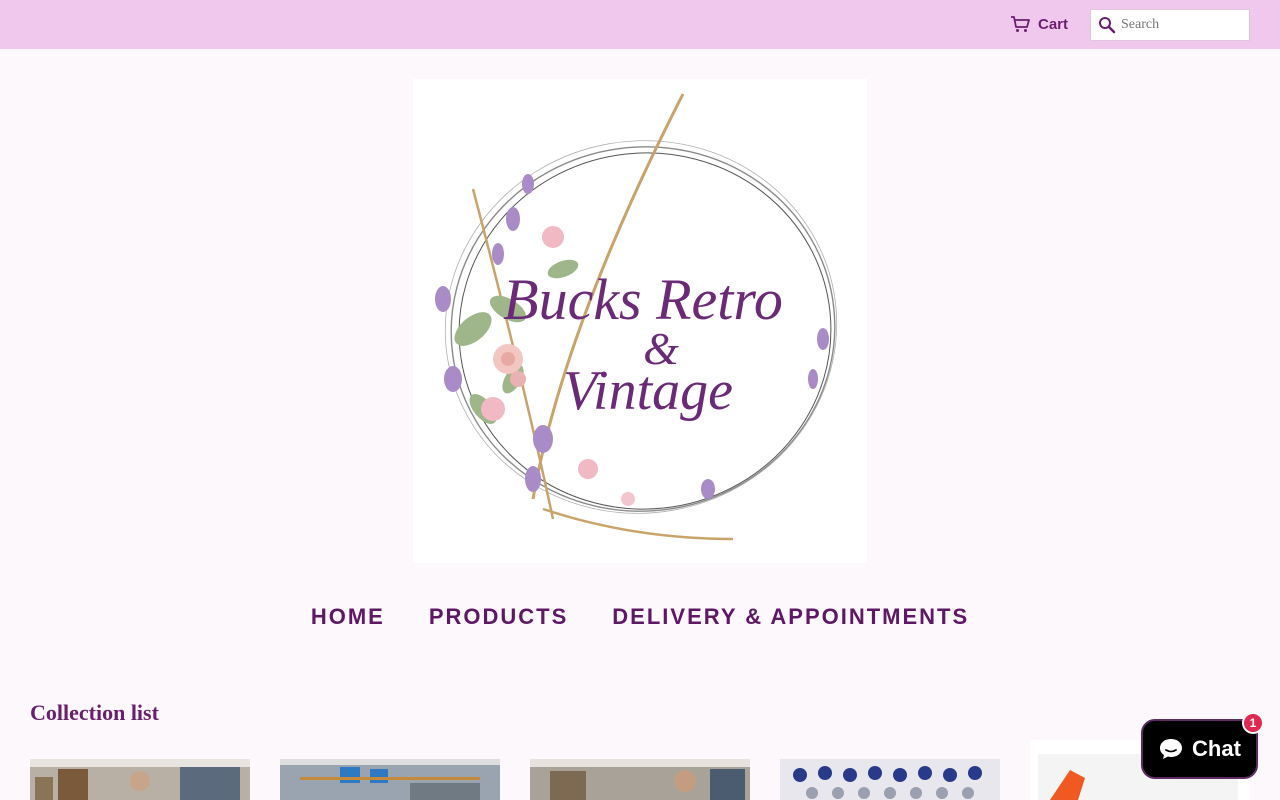 Image resolution: width=1280 pixels, height=800 pixels. Describe the element at coordinates (1253, 723) in the screenshot. I see `chat-unread-badge: 1` at that location.